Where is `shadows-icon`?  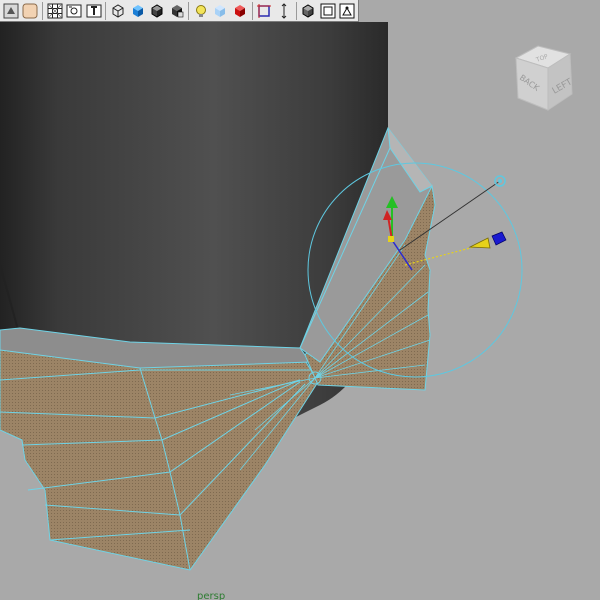
shadows-icon is located at coordinates (220, 11).